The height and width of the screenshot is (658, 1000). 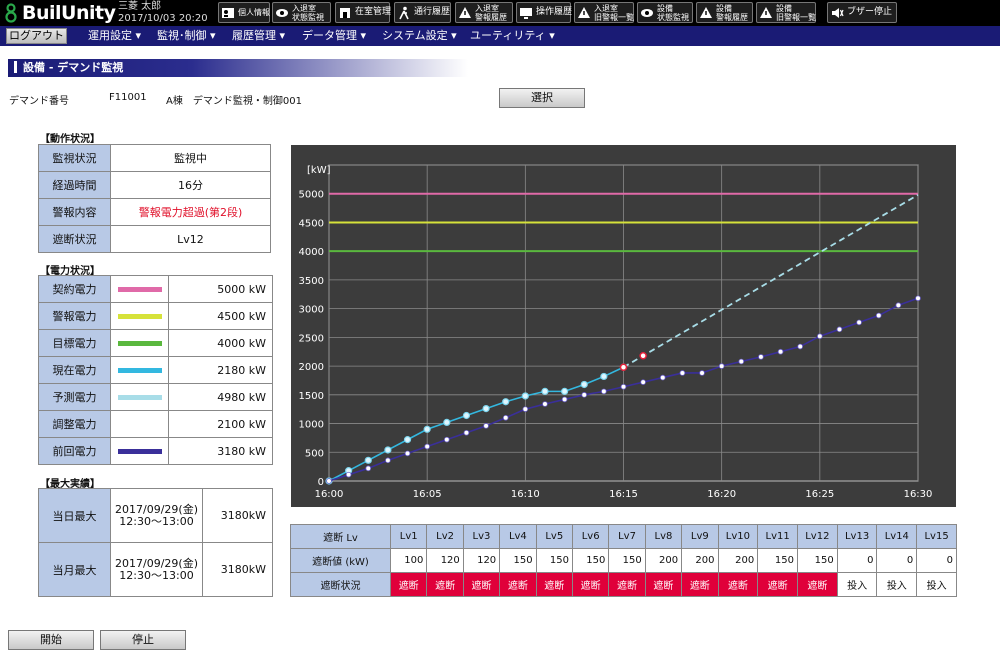 What do you see at coordinates (74, 569) in the screenshot?
I see `max-label: 当月最大` at bounding box center [74, 569].